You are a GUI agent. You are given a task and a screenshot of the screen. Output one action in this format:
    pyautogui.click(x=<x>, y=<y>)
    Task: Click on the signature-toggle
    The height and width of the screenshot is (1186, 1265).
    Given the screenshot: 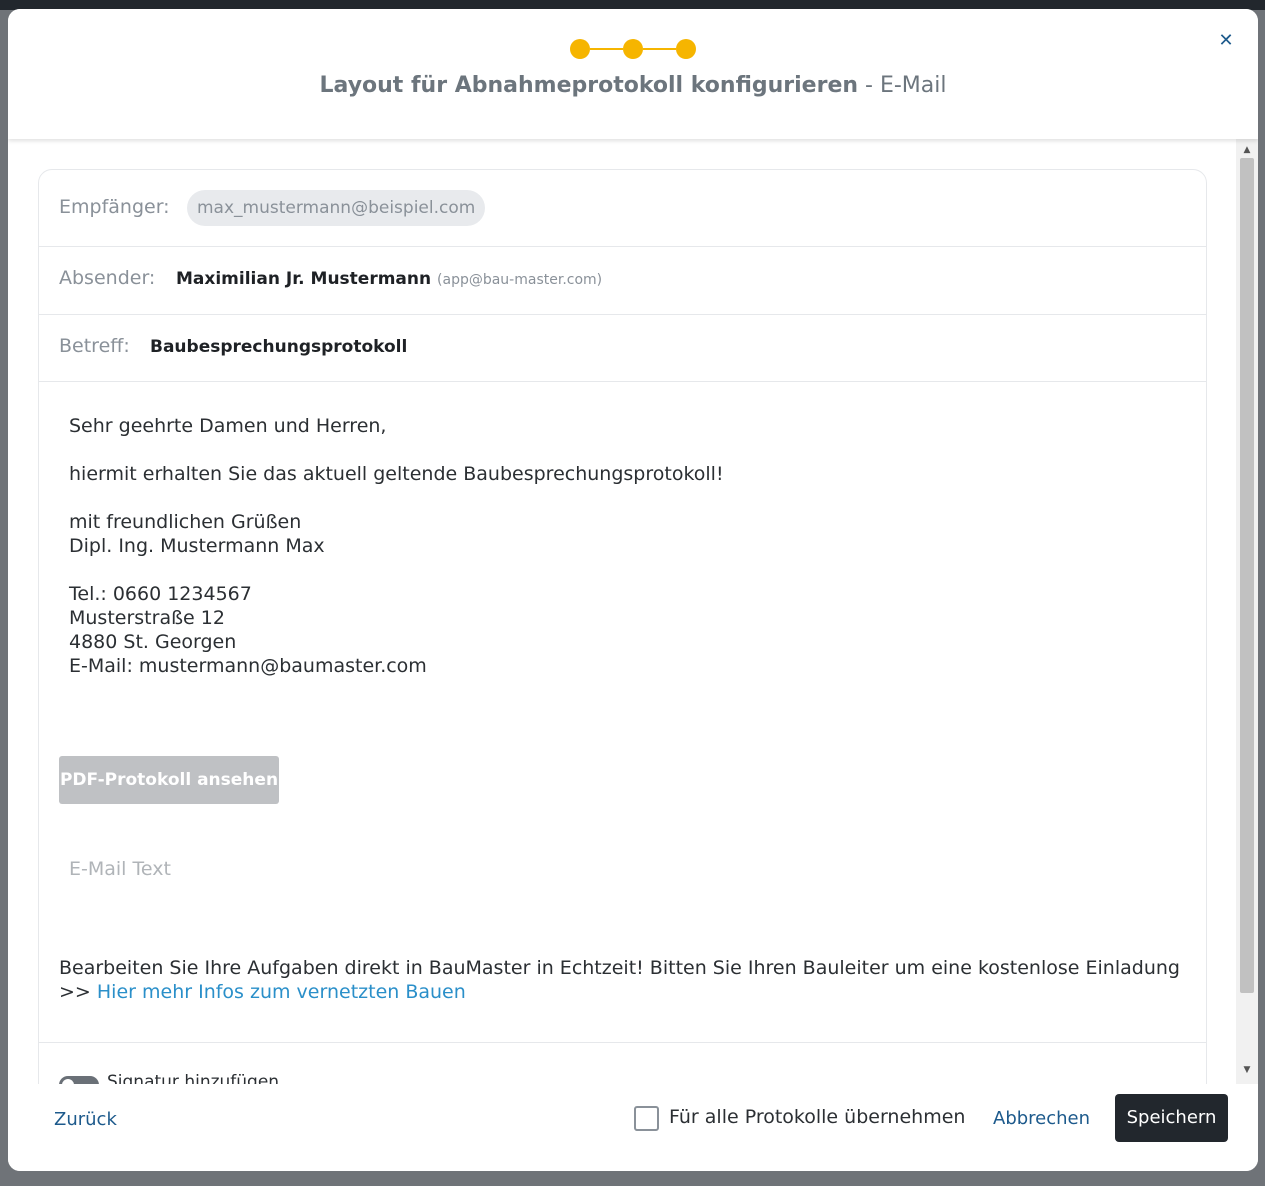 What is the action you would take?
    pyautogui.click(x=79, y=1080)
    